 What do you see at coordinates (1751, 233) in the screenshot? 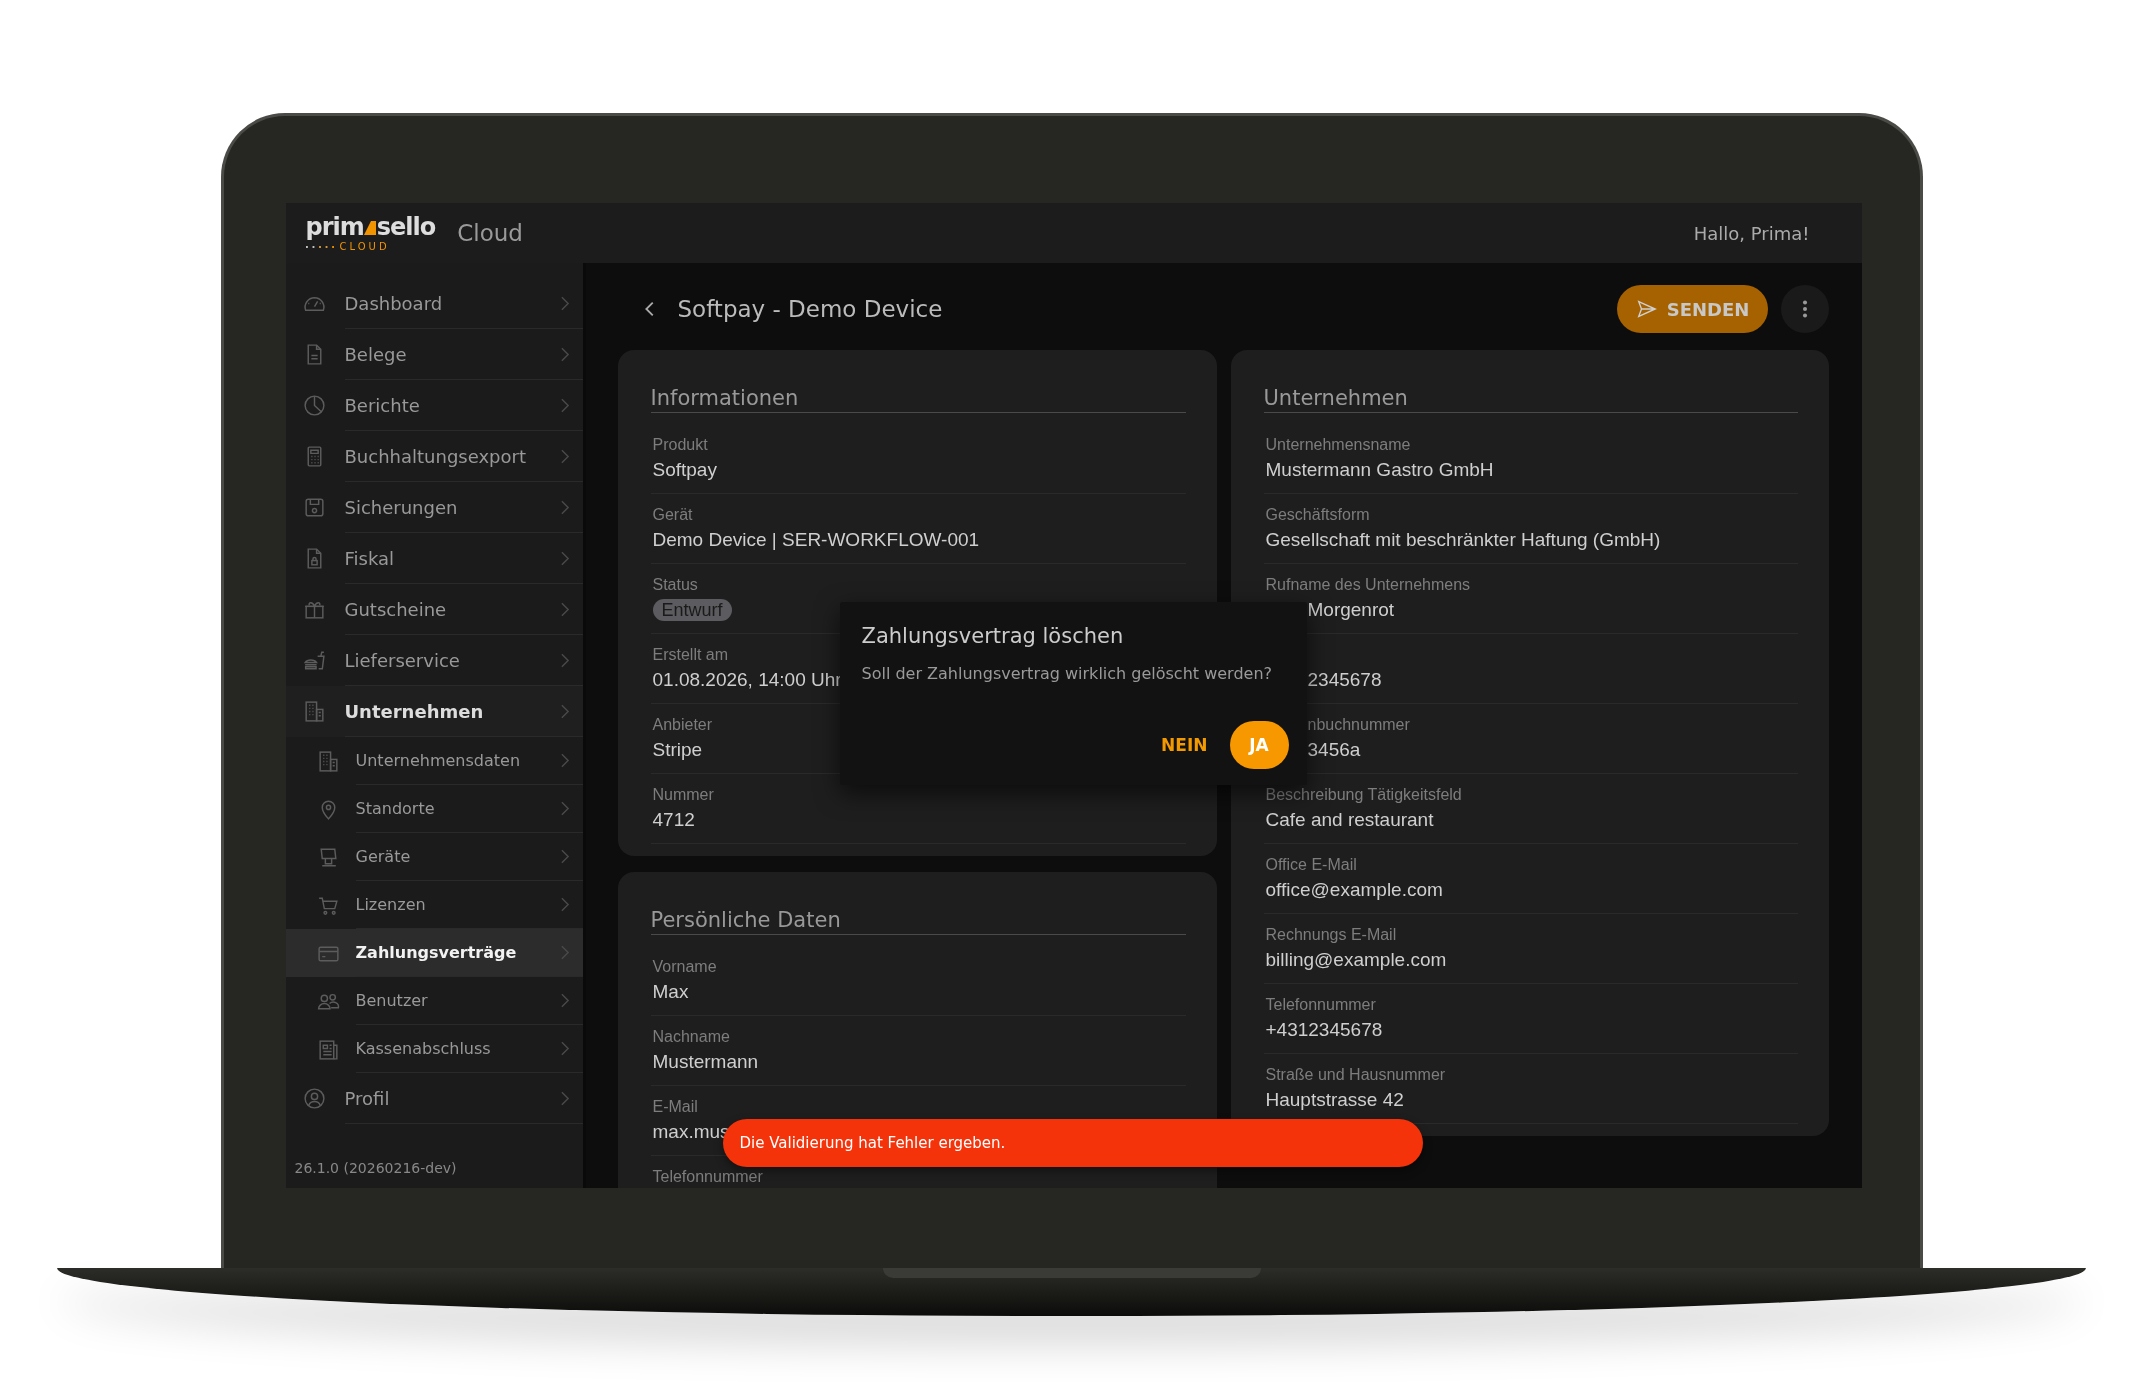
I see `greeting-text: Hallo, Prima!` at bounding box center [1751, 233].